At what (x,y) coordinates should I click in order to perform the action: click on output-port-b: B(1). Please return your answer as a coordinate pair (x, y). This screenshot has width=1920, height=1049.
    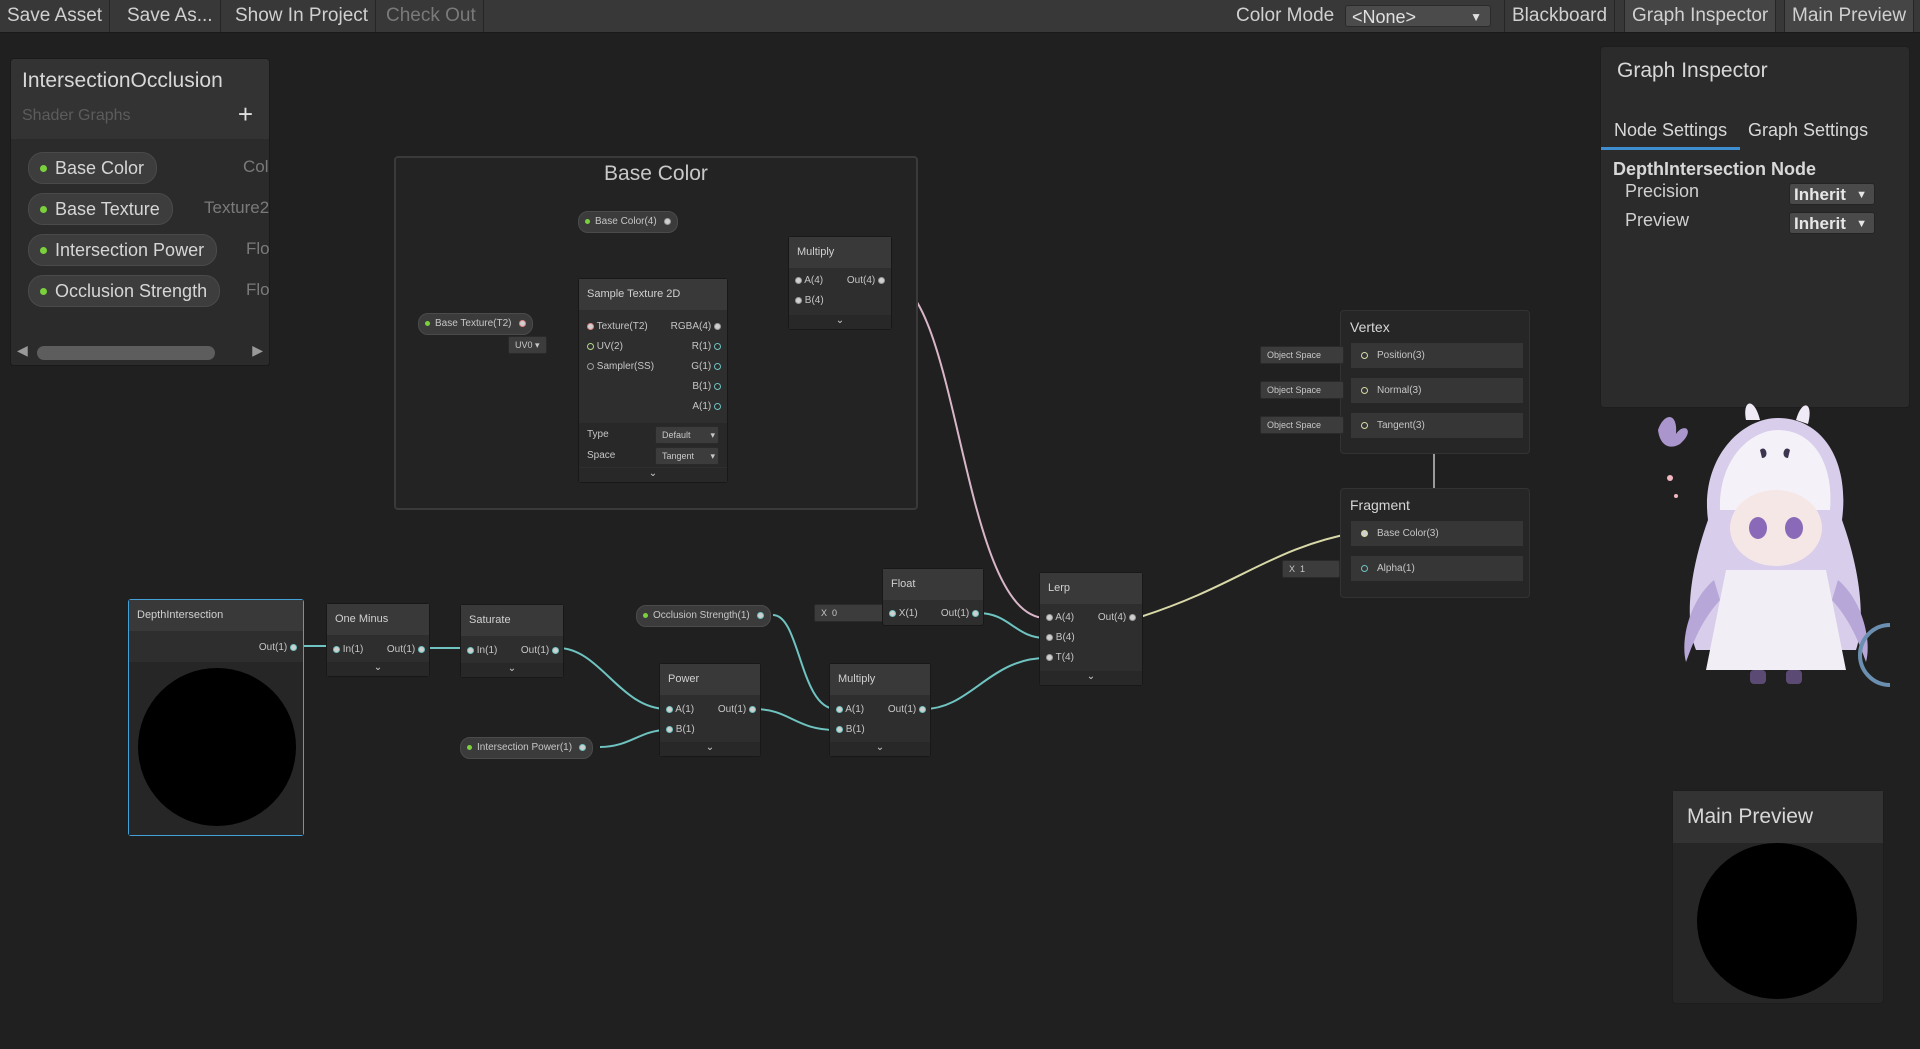
    Looking at the image, I should click on (706, 386).